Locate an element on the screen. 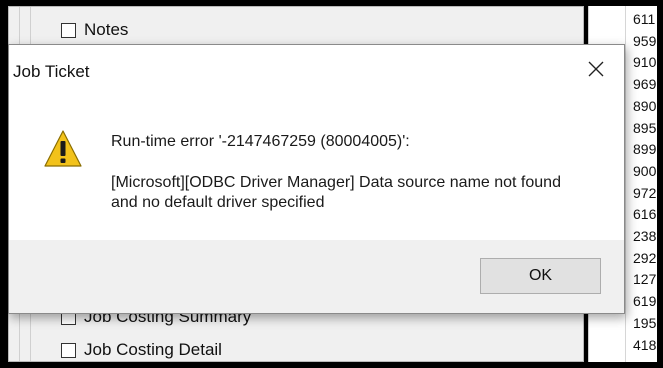 The height and width of the screenshot is (368, 663). error-heading: Run-time error '-2147467259 (80004005)': is located at coordinates (260, 141).